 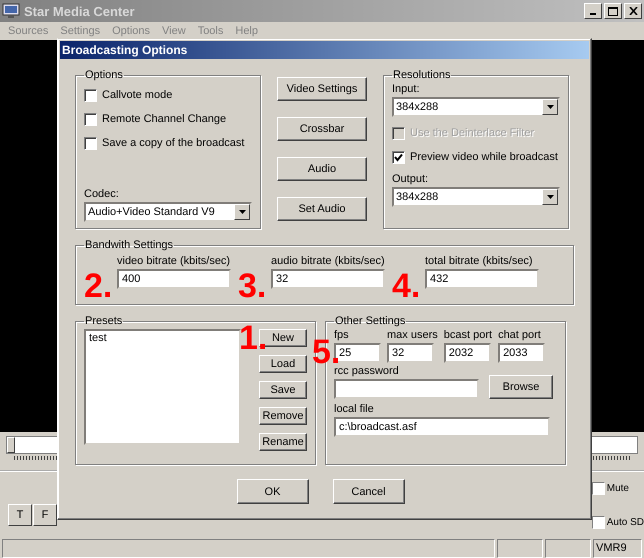 I want to click on password-field, so click(x=406, y=389).